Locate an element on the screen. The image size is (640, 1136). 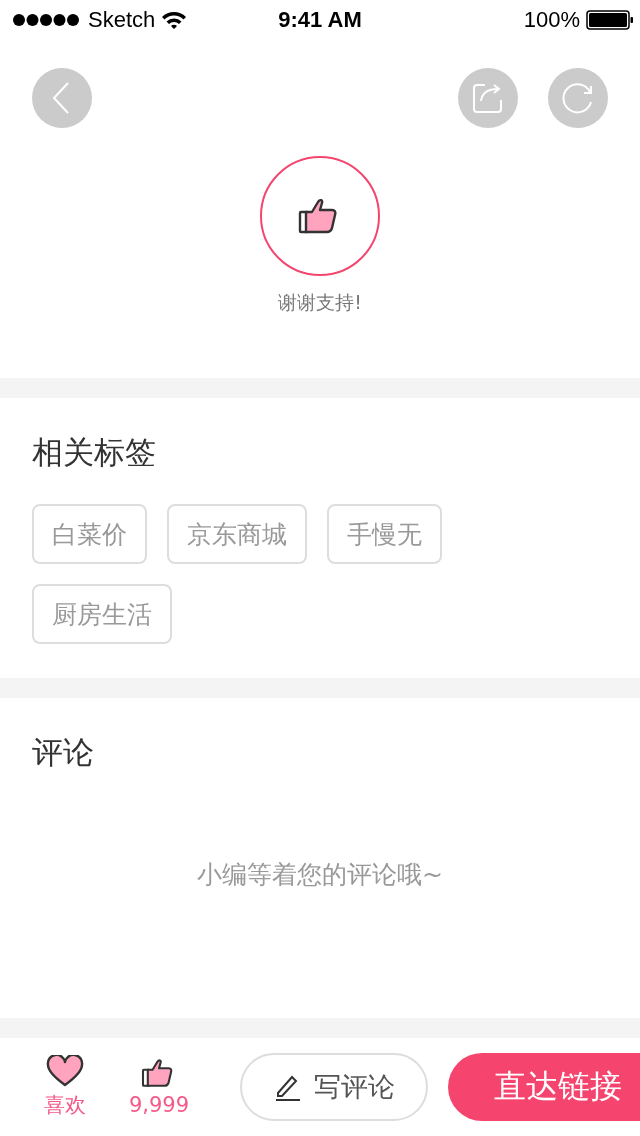
share-icon is located at coordinates (488, 98).